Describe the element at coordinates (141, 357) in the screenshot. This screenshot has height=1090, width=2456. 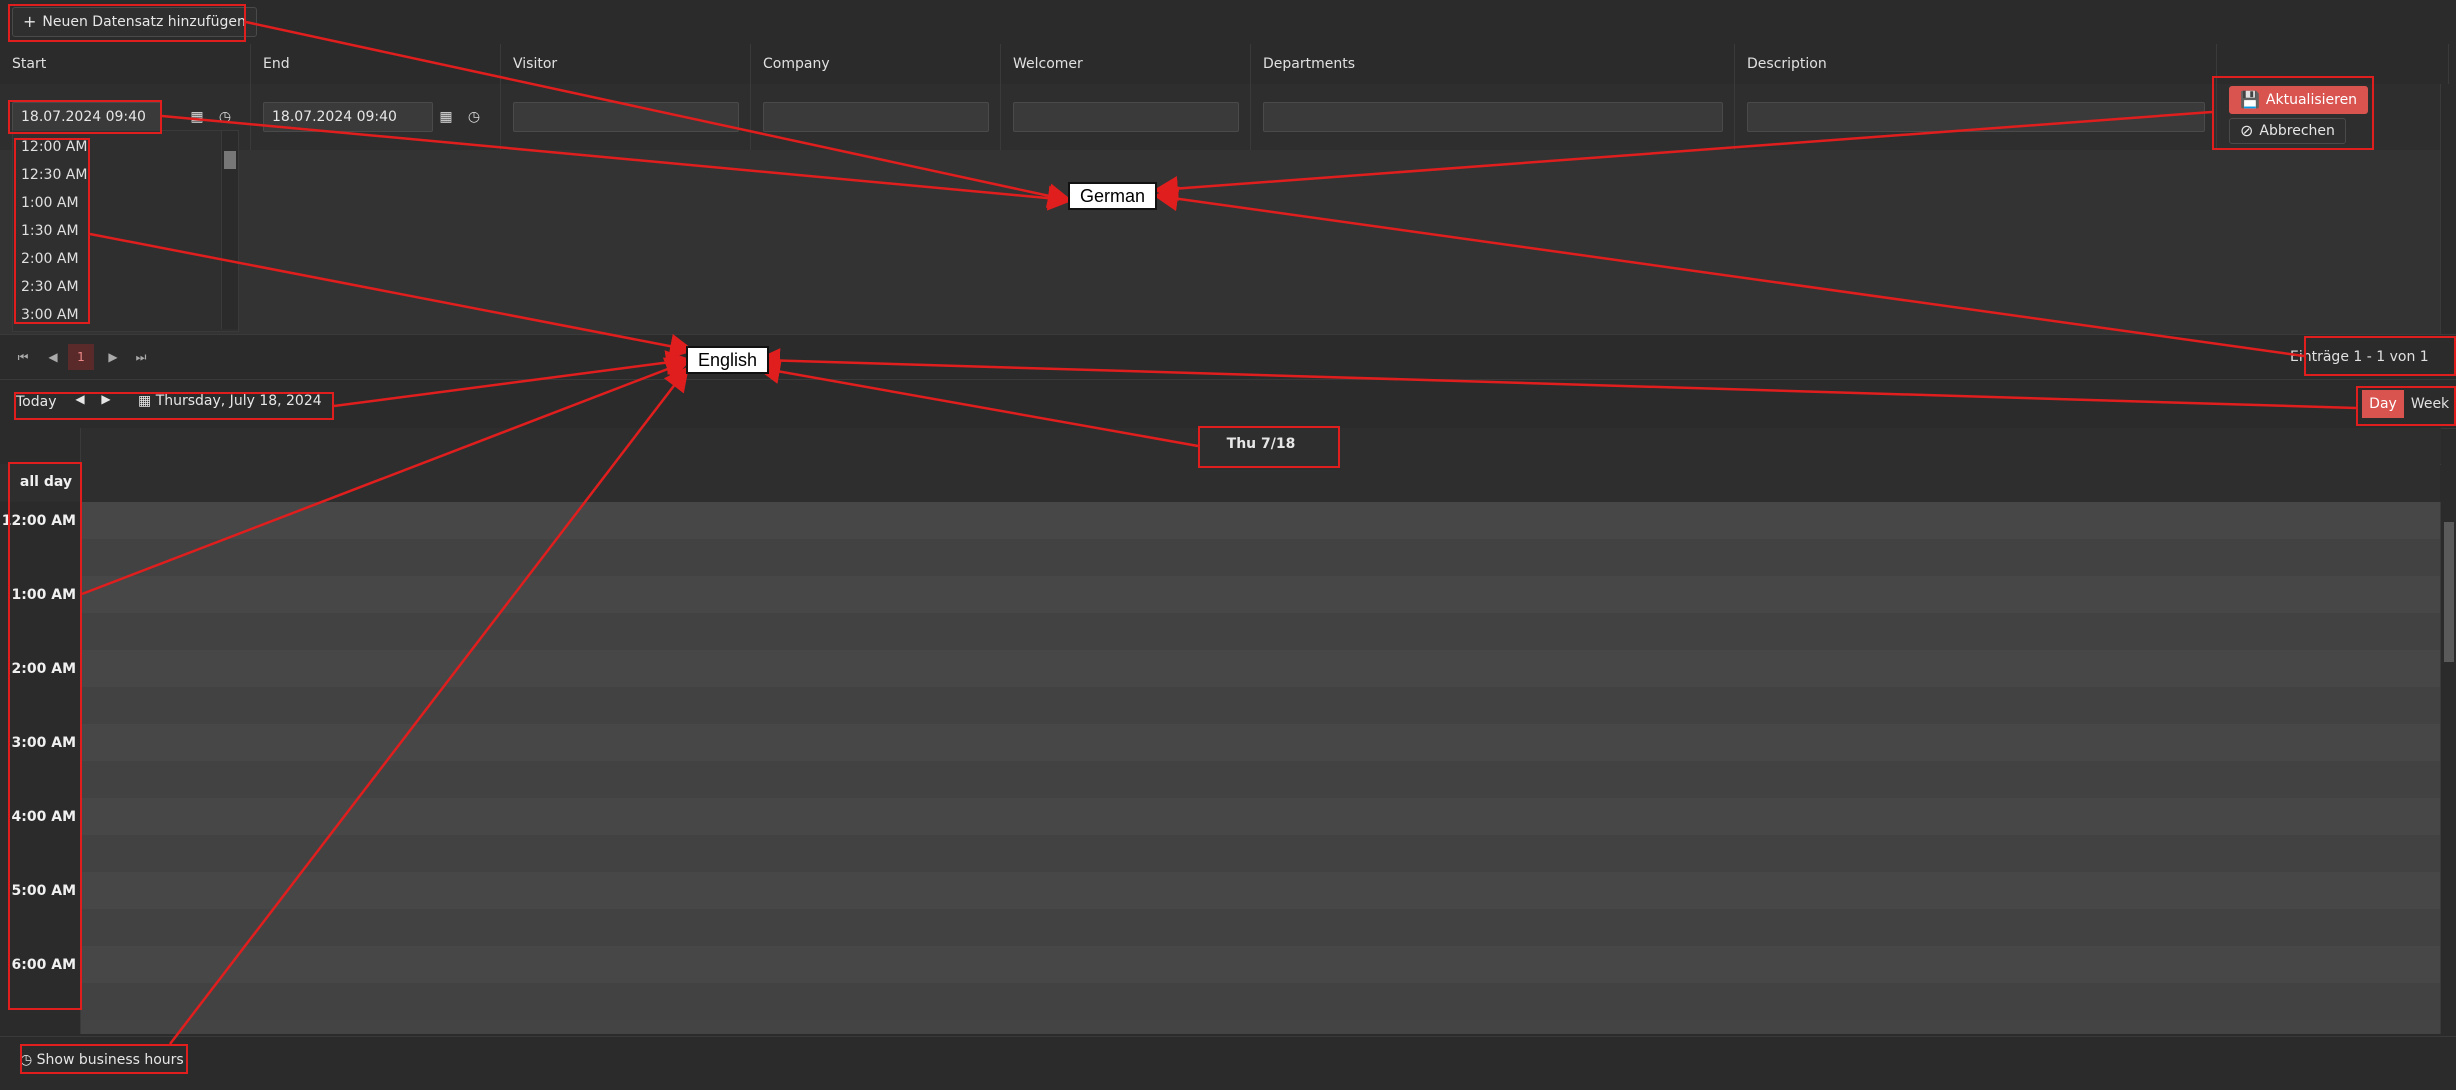
I see `last-page-icon: ⏭` at that location.